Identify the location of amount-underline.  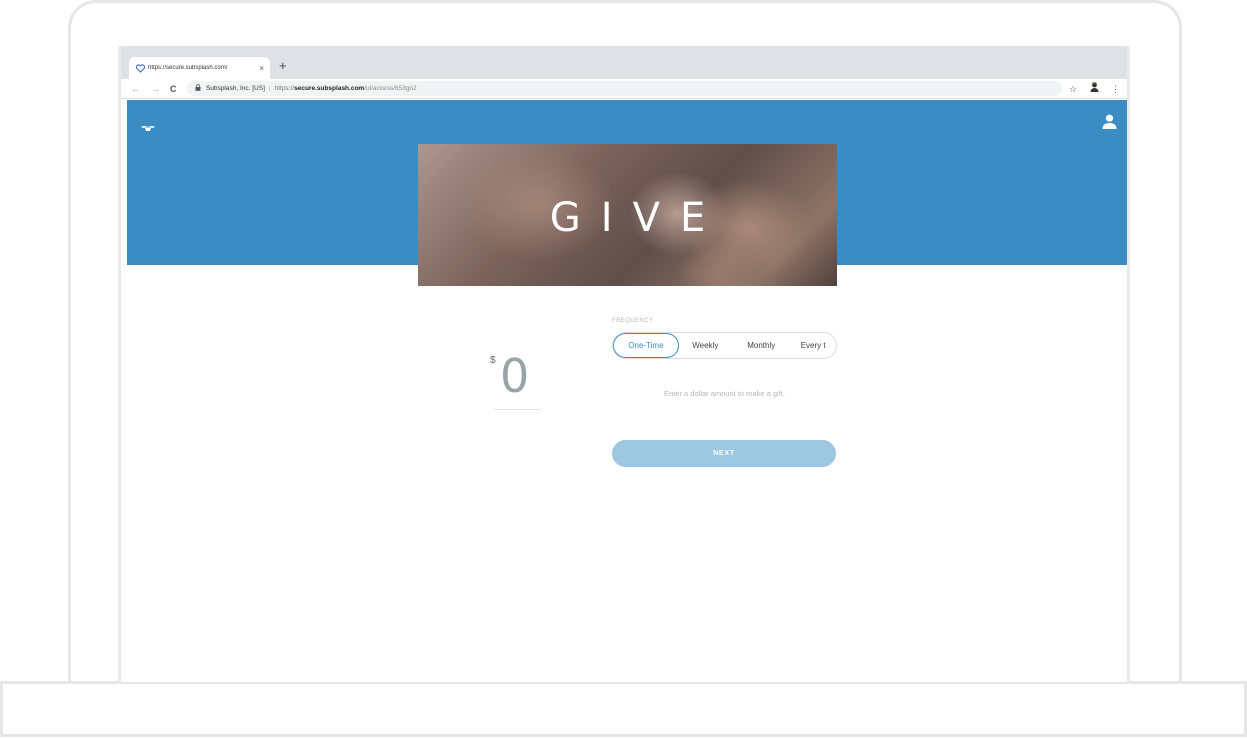
(517, 409).